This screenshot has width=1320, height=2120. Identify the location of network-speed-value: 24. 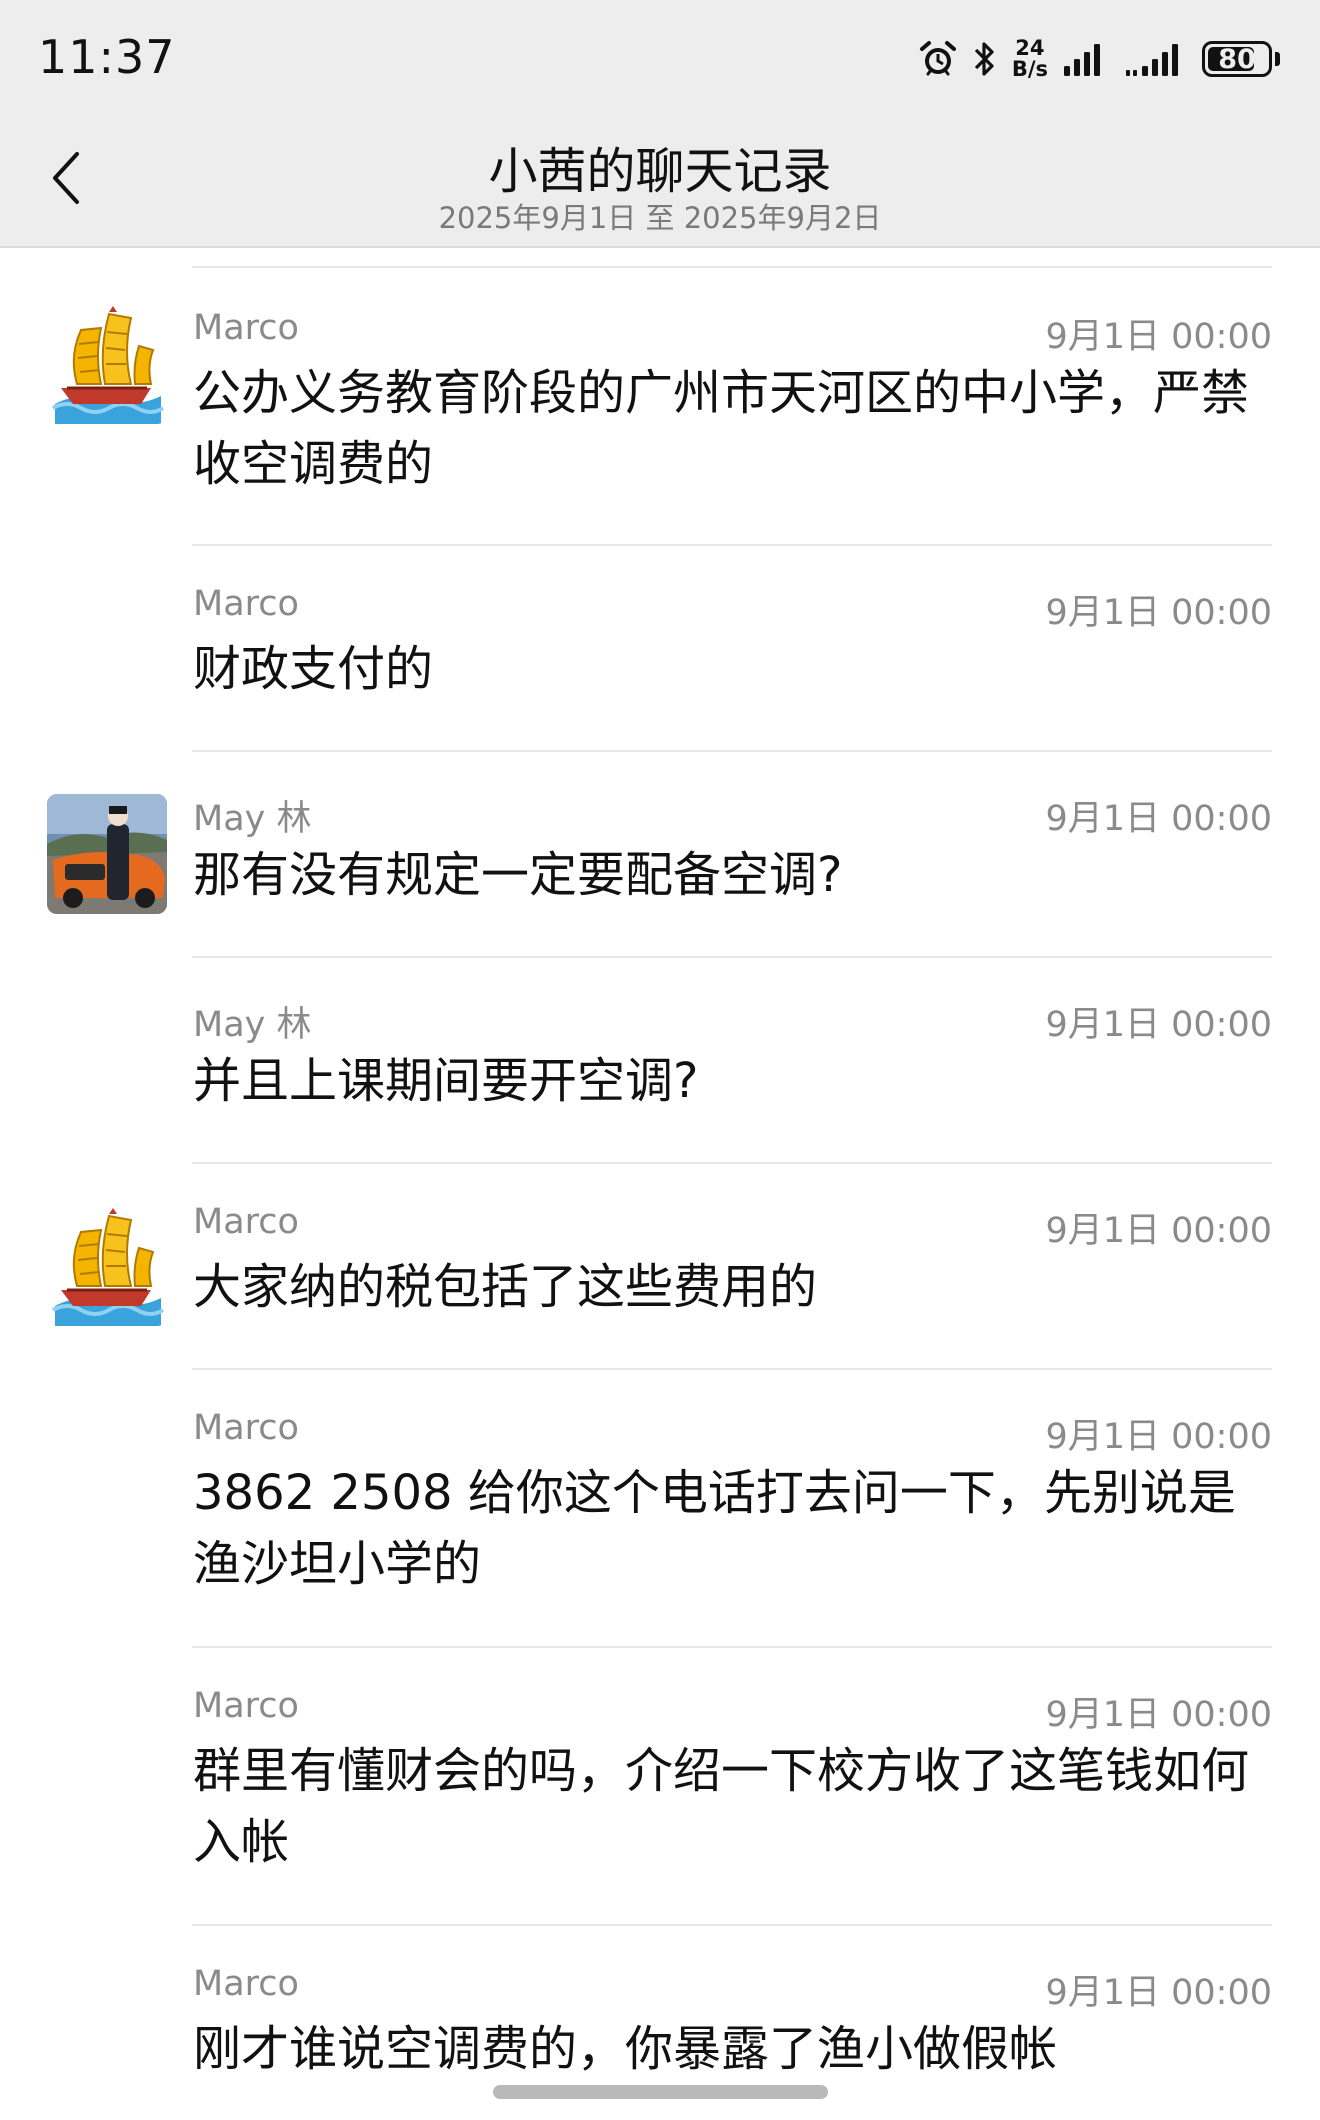
(1030, 48).